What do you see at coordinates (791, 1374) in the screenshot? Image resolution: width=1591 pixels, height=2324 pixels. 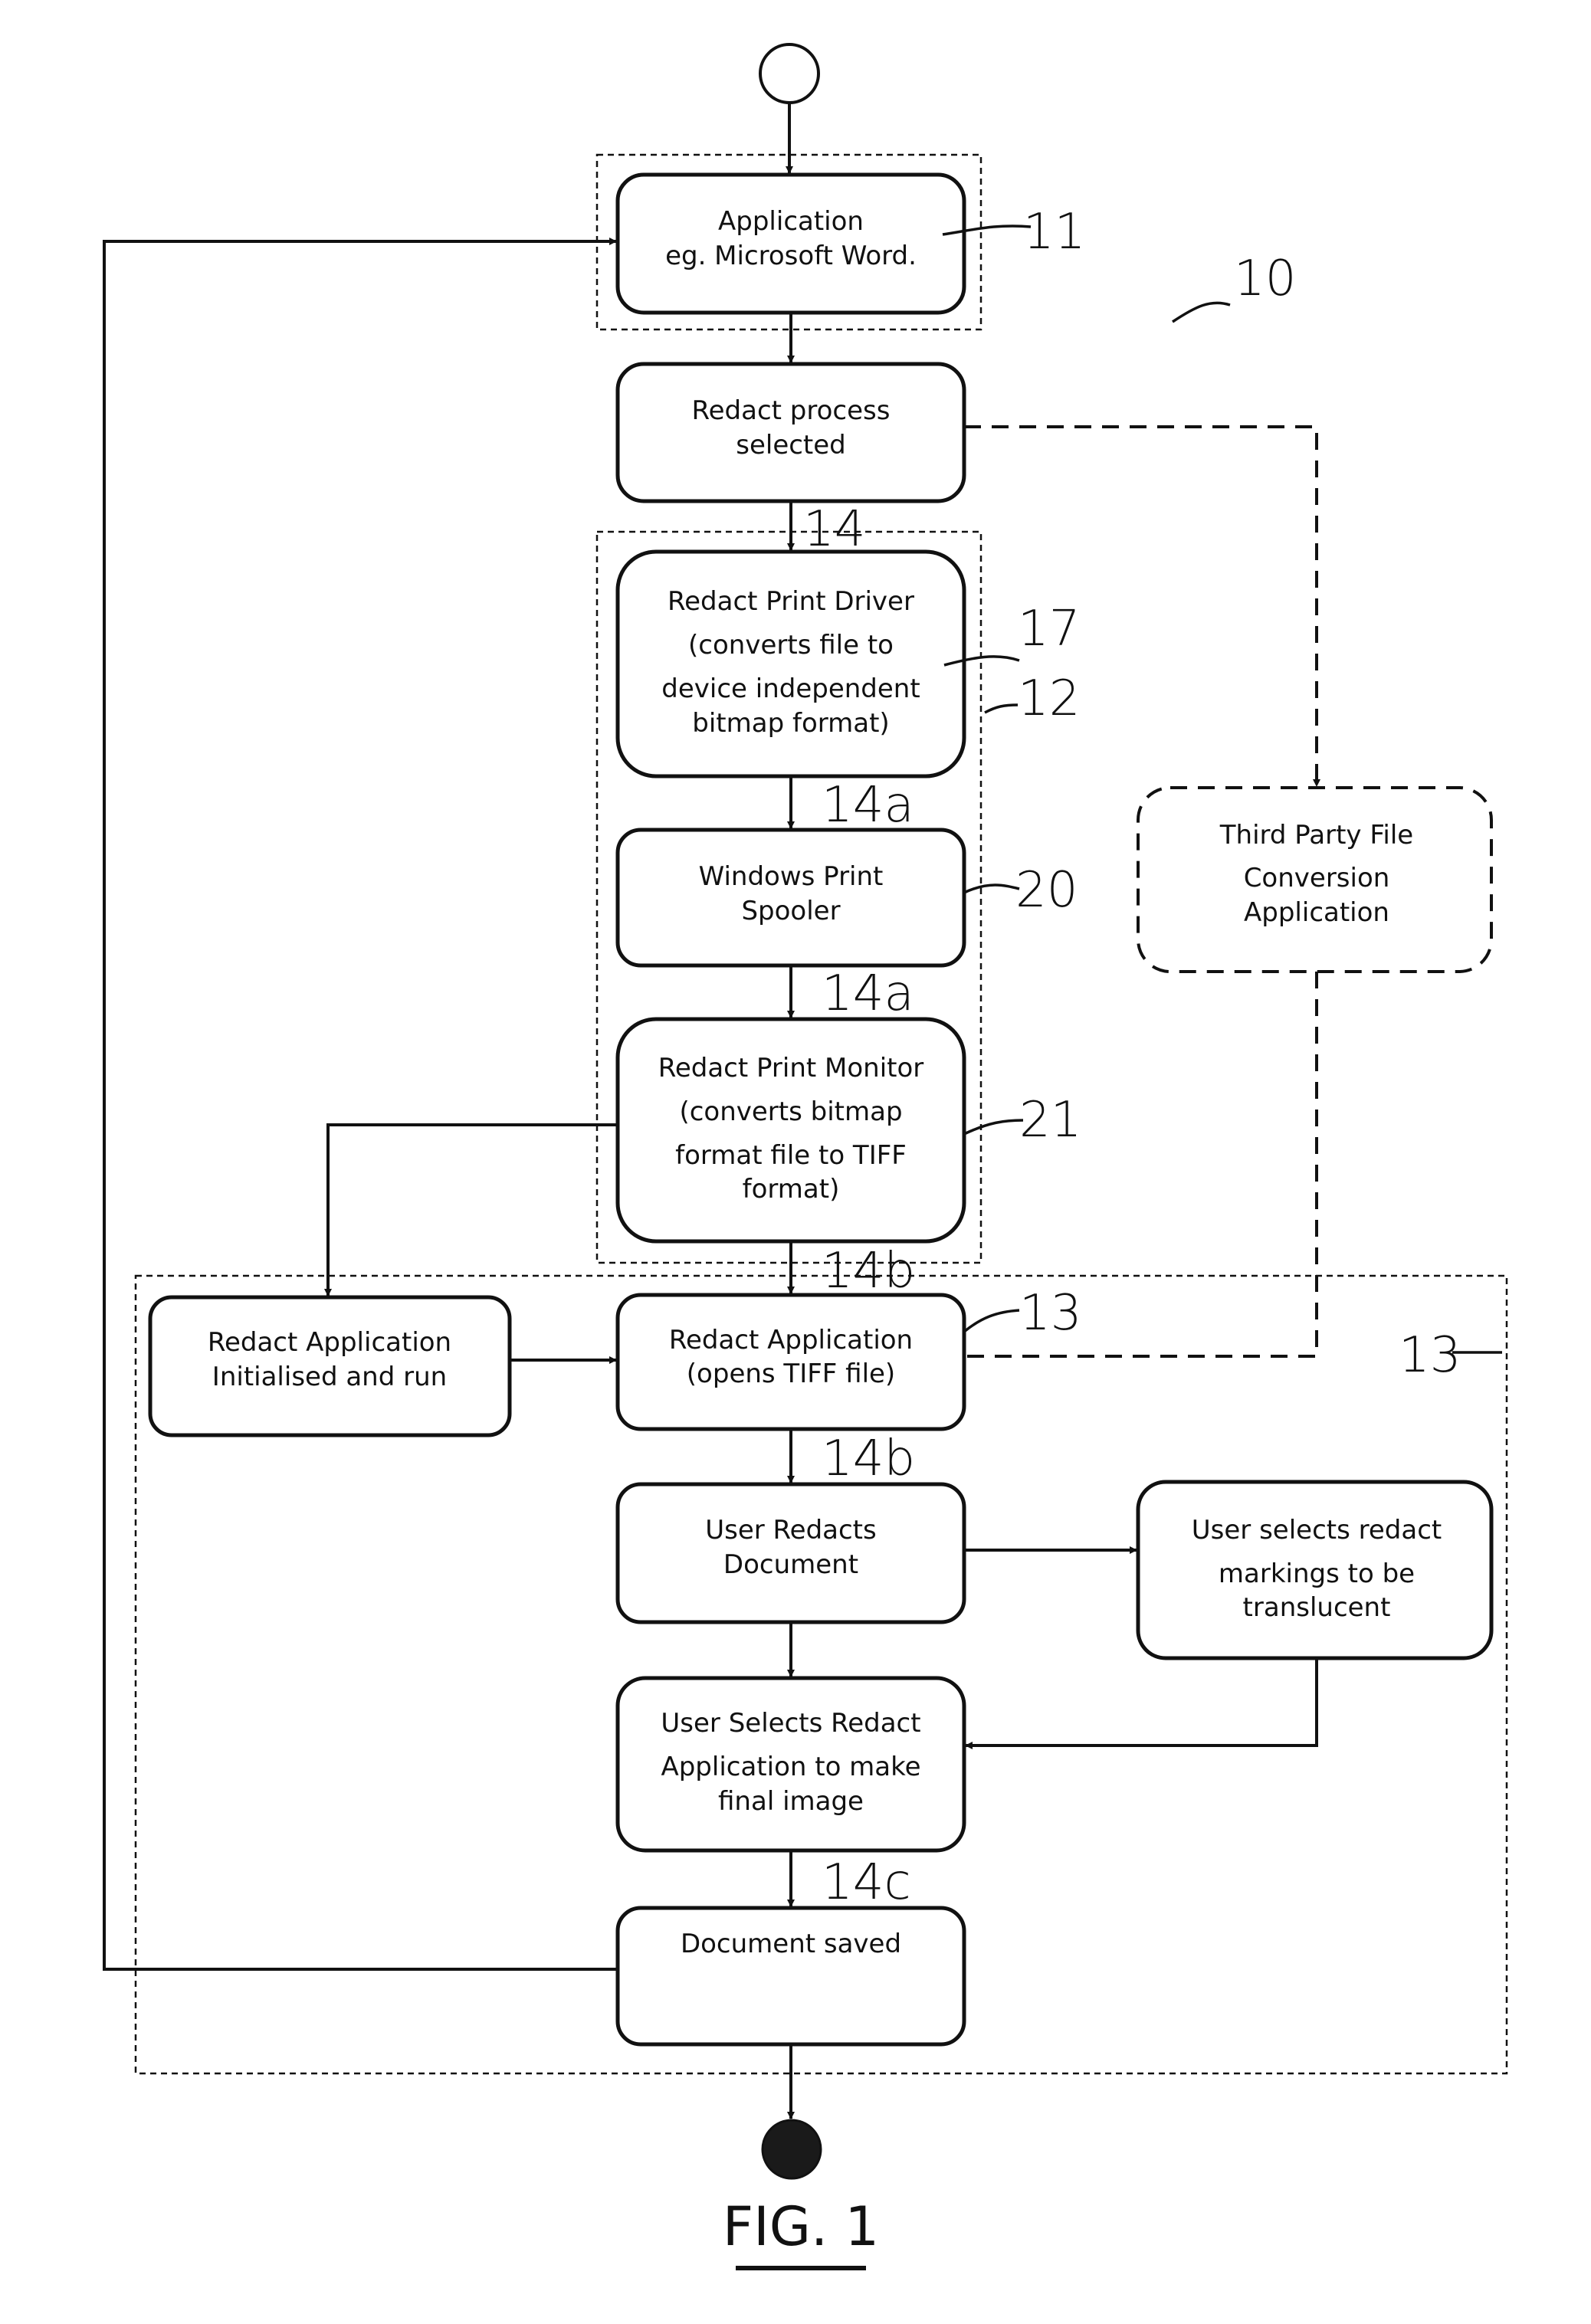 I see `node-text-line: (opens TIFF file)` at bounding box center [791, 1374].